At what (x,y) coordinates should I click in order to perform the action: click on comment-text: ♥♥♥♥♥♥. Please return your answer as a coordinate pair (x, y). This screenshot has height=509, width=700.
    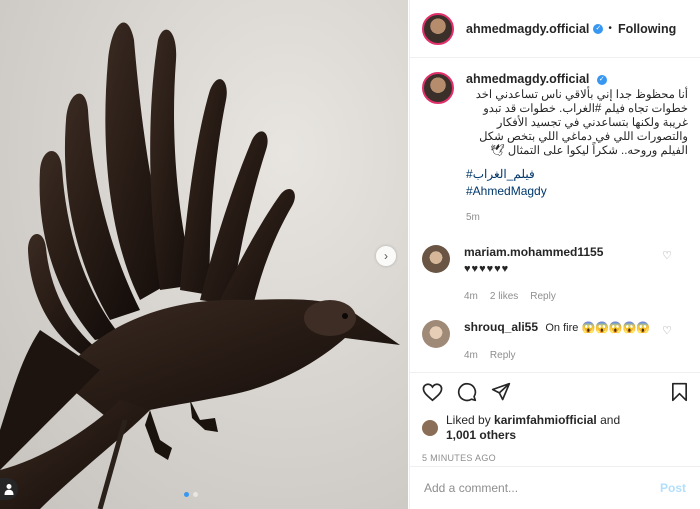
    Looking at the image, I should click on (487, 269).